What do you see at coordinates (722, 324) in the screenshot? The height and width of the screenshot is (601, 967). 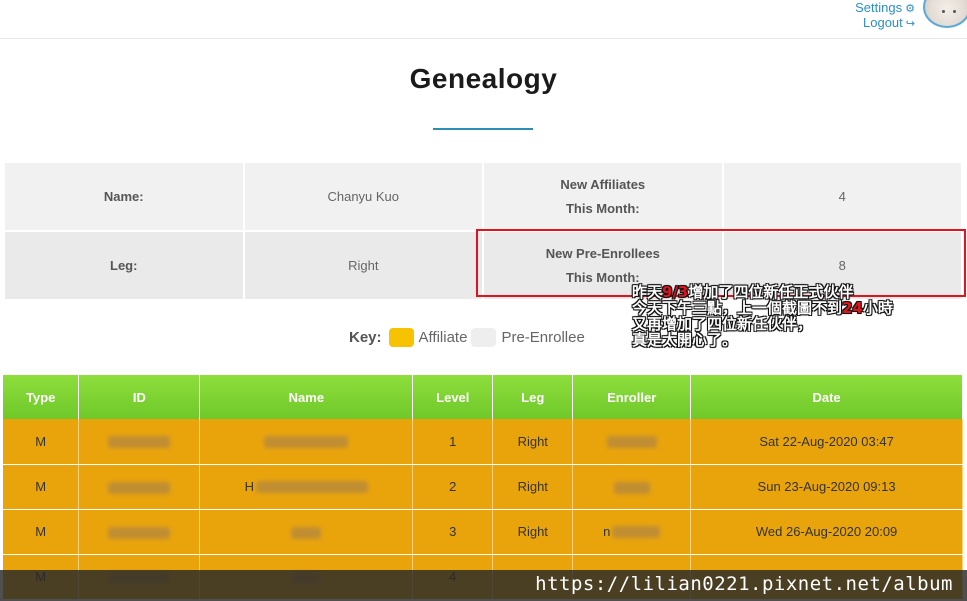 I see `annotation-line-3: 又再增加了四位新任伙伴，` at bounding box center [722, 324].